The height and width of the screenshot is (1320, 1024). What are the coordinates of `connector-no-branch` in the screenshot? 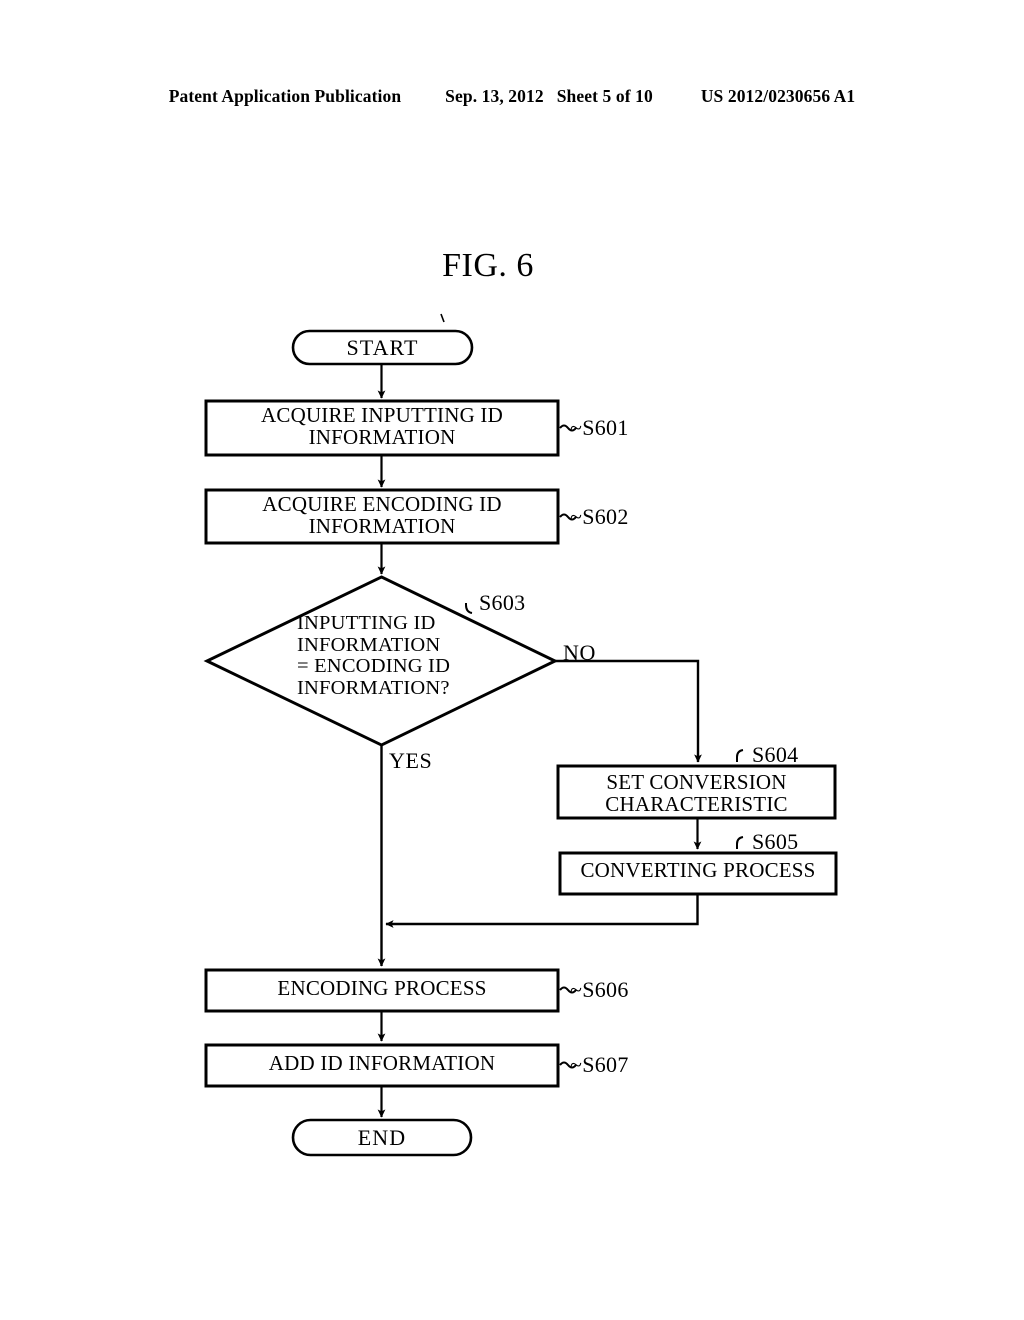 It's located at (628, 711).